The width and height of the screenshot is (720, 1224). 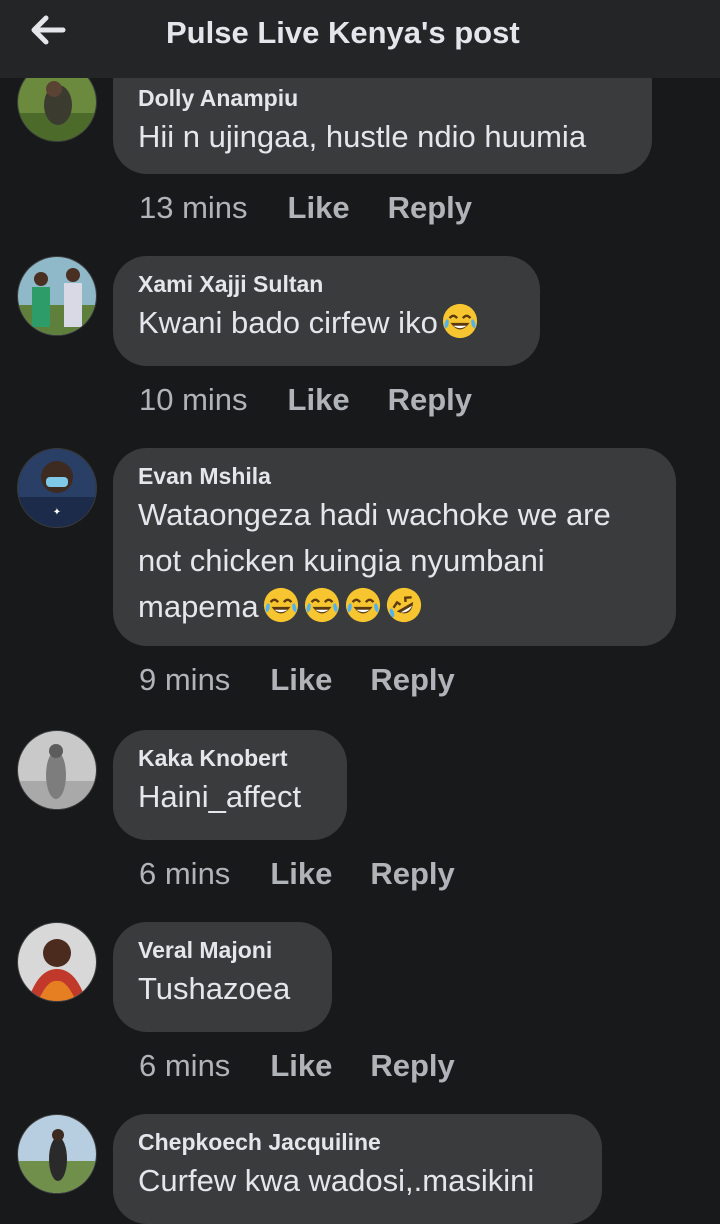 What do you see at coordinates (326, 323) in the screenshot?
I see `comment-text: Kwani bado cirfew iko` at bounding box center [326, 323].